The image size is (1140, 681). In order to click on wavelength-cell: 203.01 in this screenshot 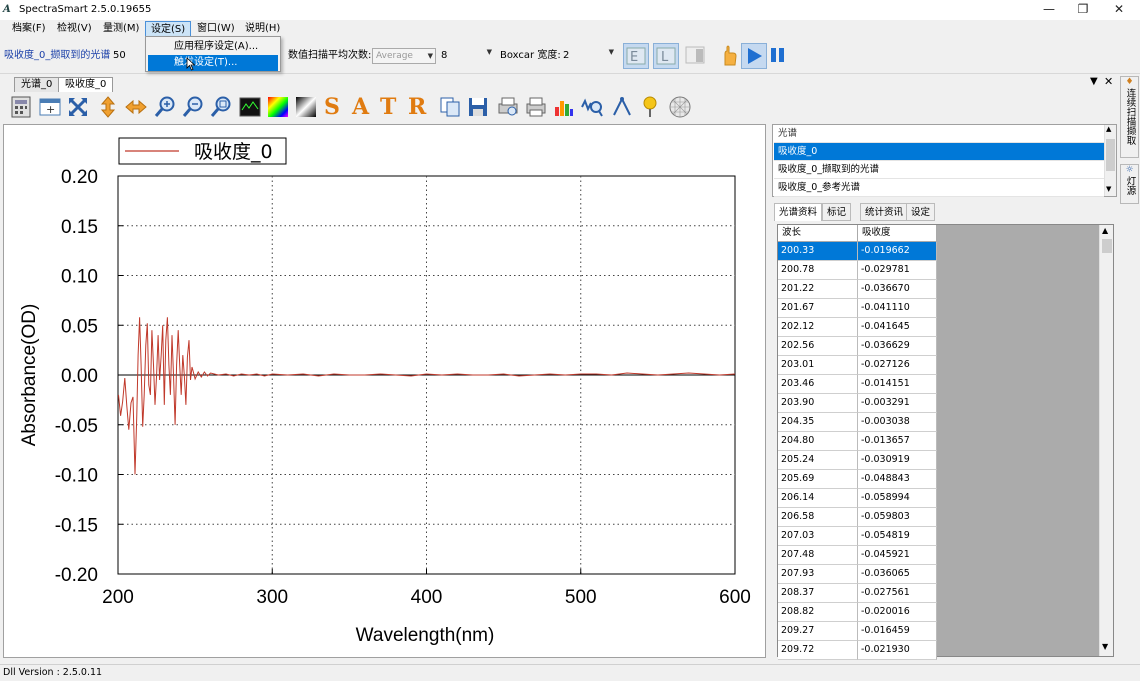, I will do `click(818, 365)`.